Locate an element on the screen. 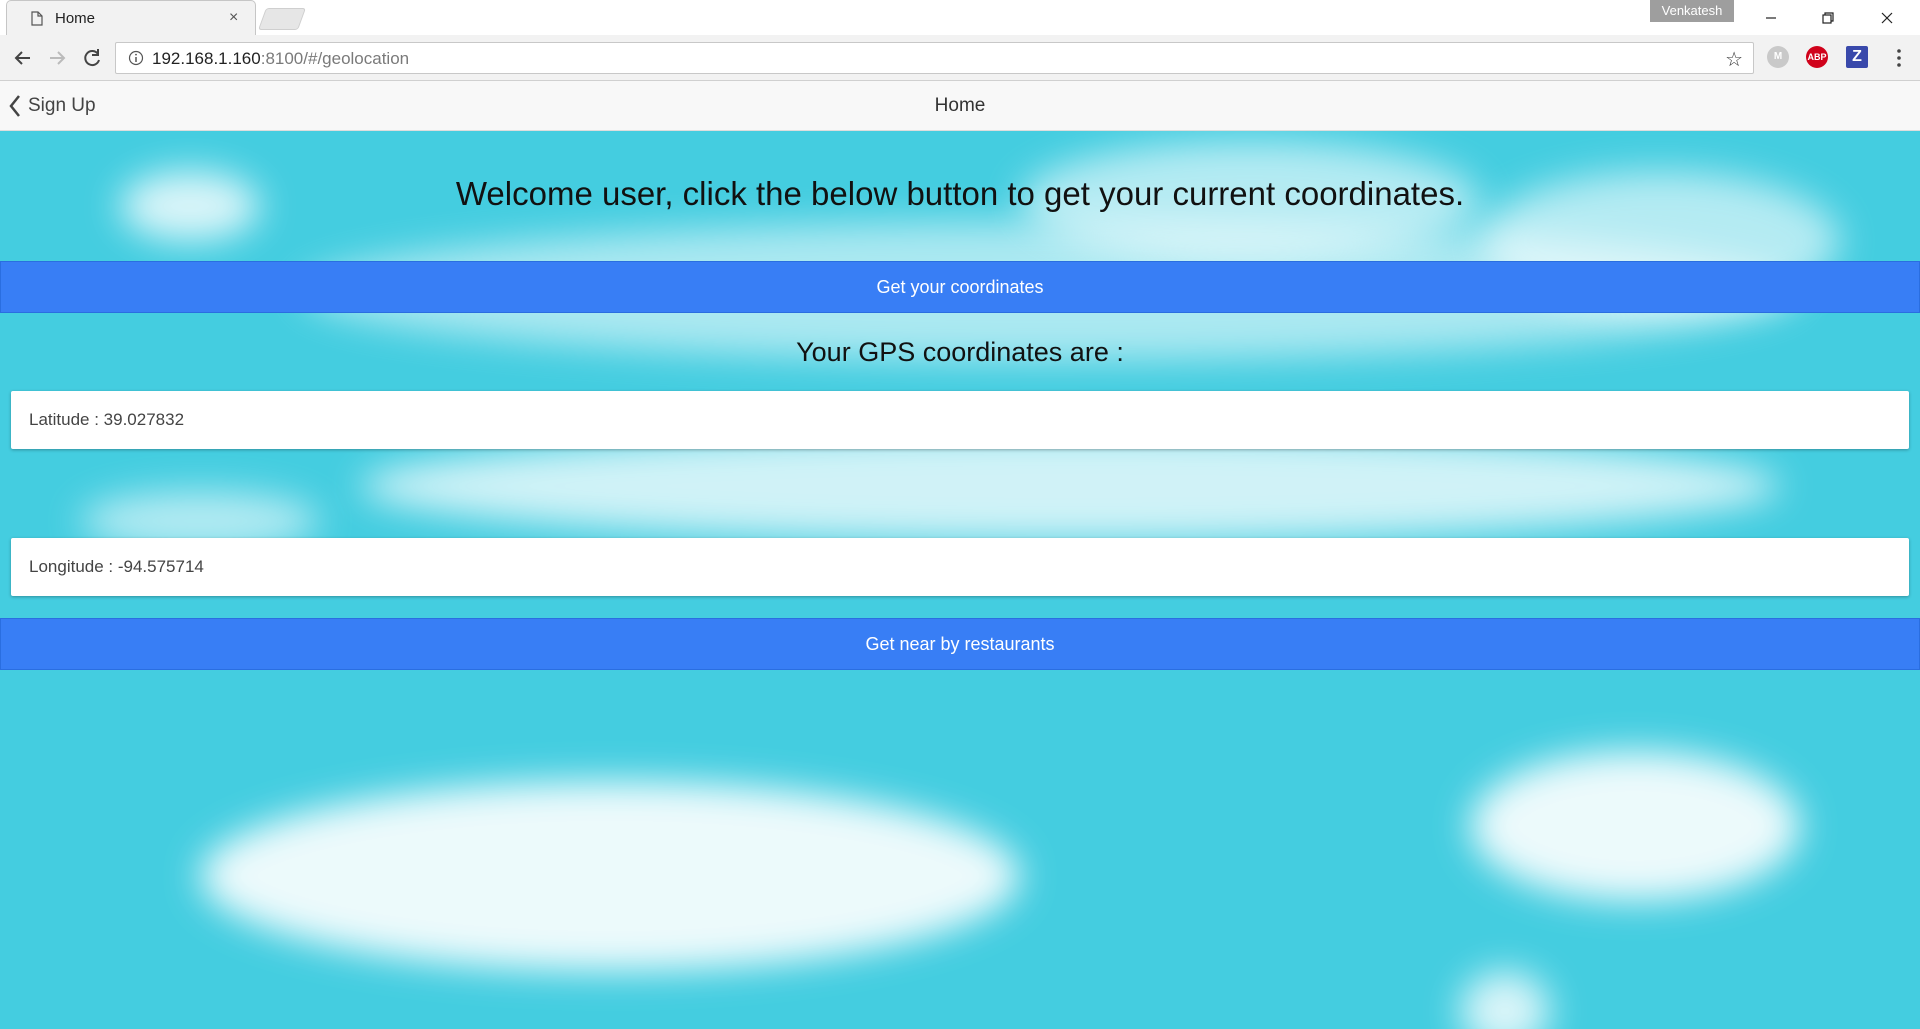 Image resolution: width=1920 pixels, height=1029 pixels. browser-tab-strip: Home × Venkatesh is located at coordinates (960, 18).